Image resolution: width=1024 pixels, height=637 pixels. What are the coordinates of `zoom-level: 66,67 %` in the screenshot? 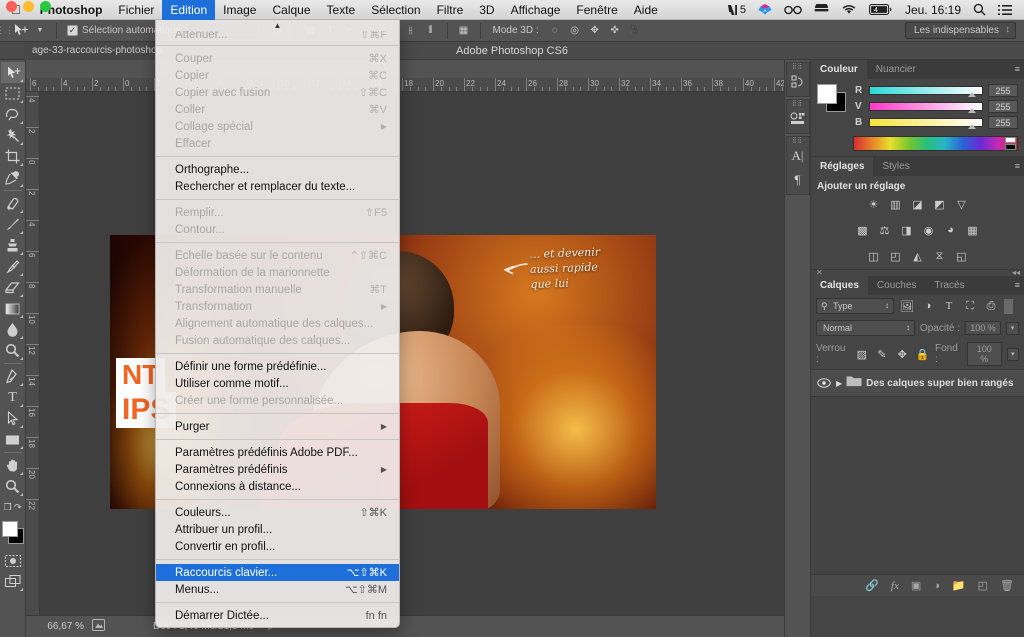 It's located at (57, 626).